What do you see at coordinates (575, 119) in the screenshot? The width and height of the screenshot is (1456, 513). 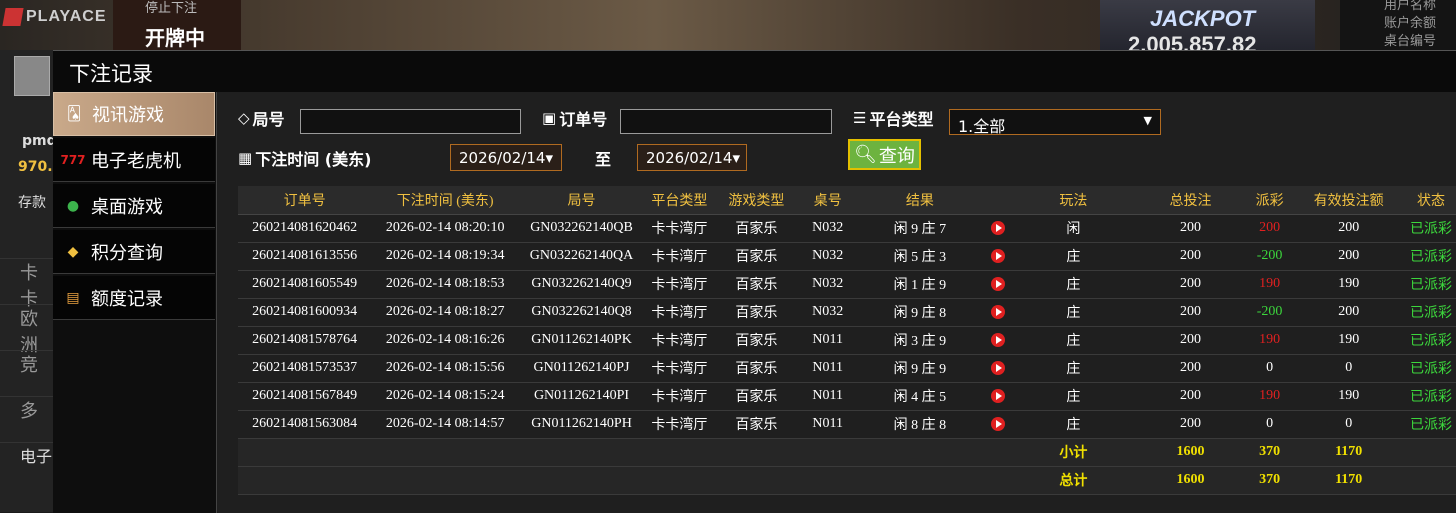 I see `order-filter-label: ▣ 订单号` at bounding box center [575, 119].